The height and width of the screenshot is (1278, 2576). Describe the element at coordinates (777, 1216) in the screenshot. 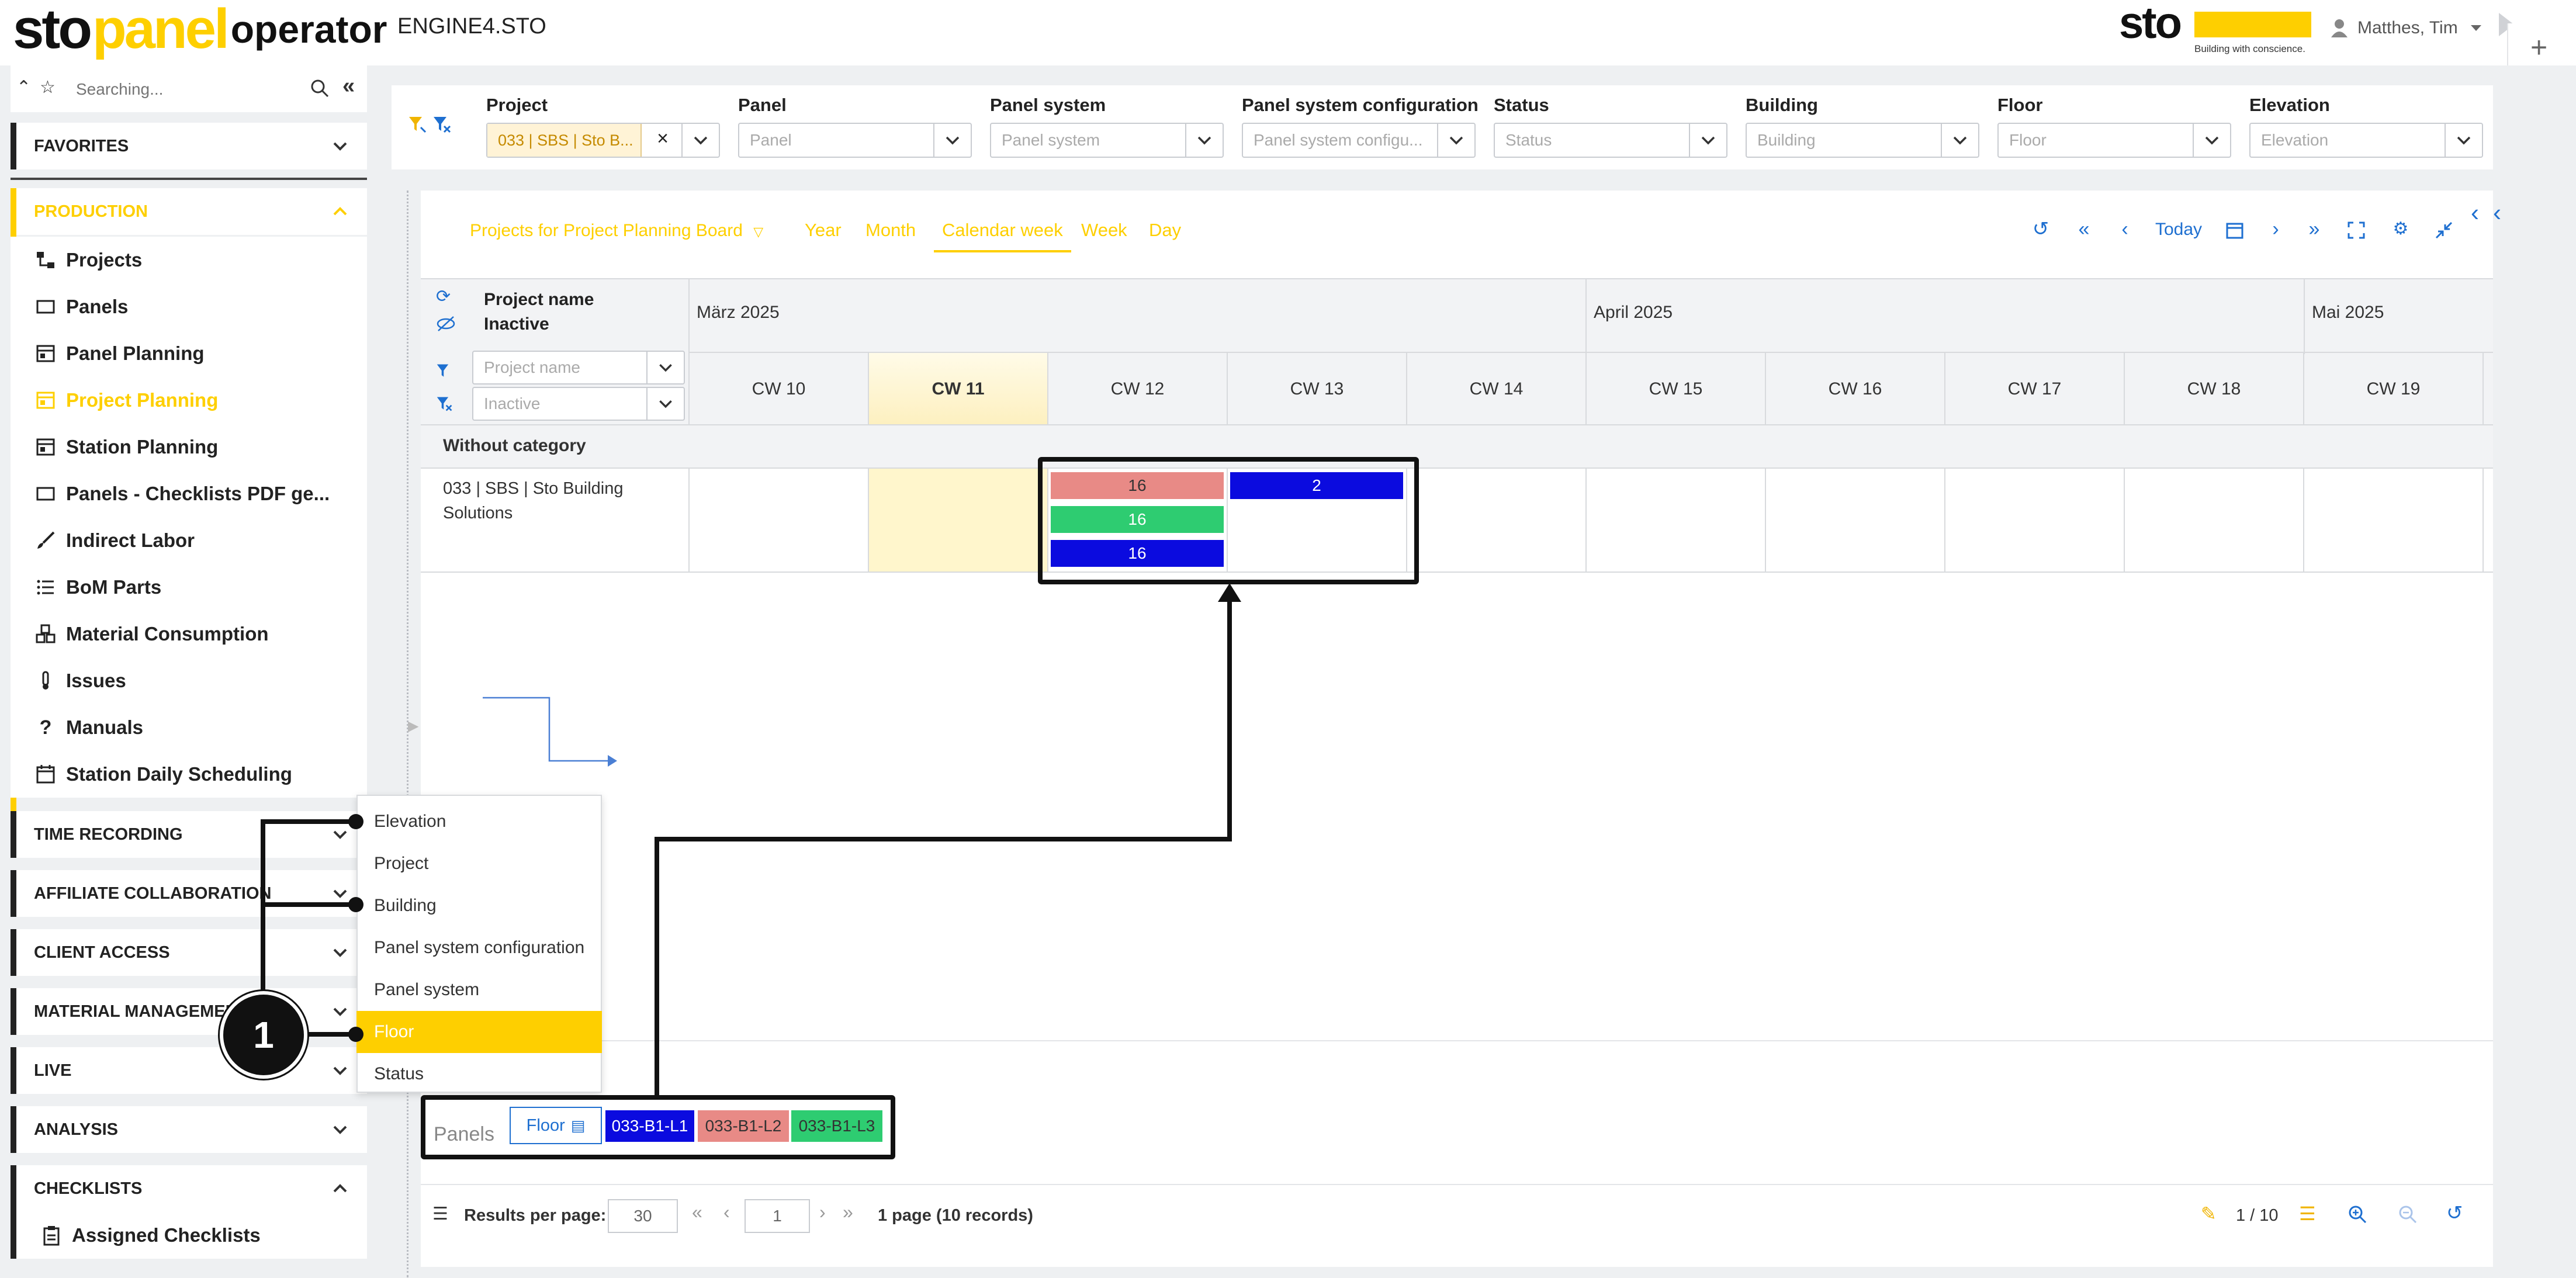

I see `page-number-input: 1` at that location.